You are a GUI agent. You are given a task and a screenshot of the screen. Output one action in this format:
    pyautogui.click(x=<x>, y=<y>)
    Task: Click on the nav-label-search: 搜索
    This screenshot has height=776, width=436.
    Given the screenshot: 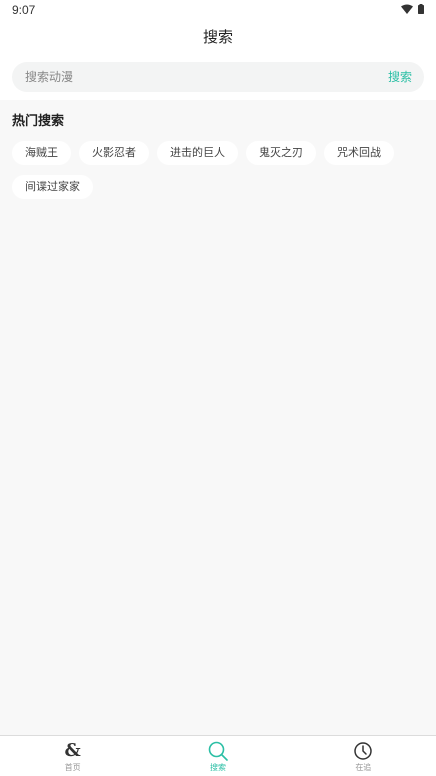 What is the action you would take?
    pyautogui.click(x=217, y=767)
    